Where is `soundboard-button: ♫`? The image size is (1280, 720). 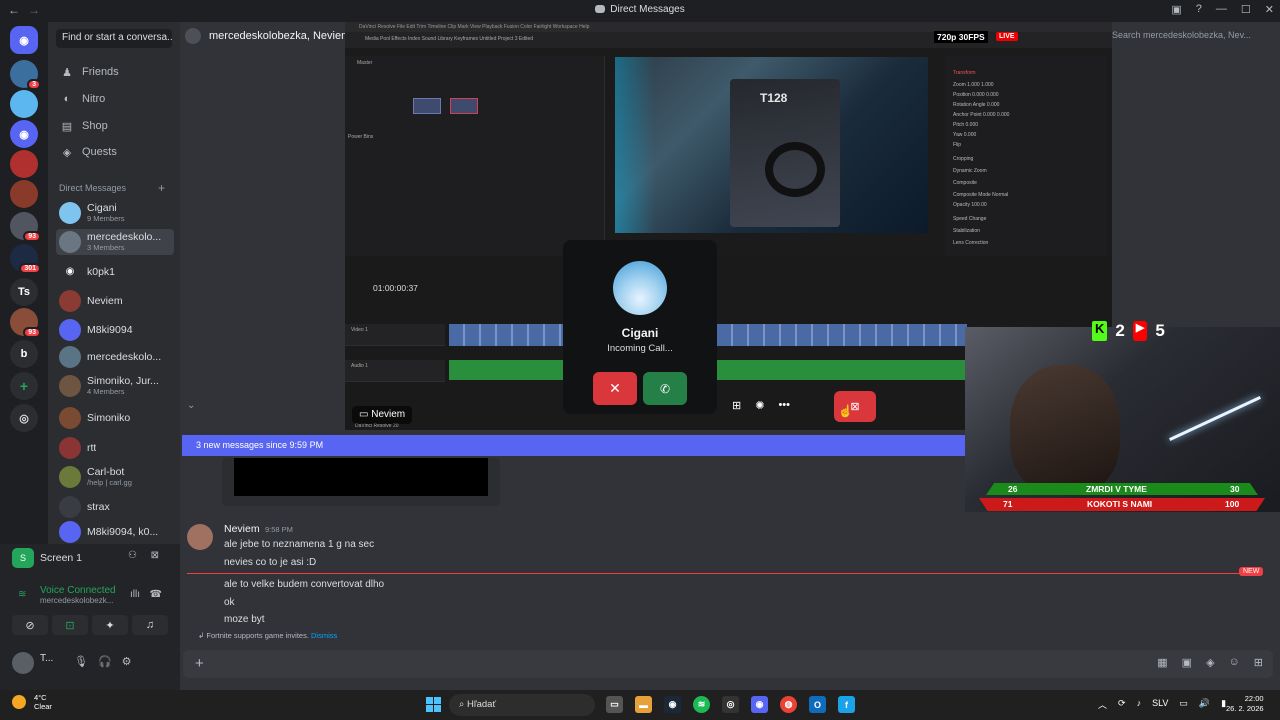 soundboard-button: ♫ is located at coordinates (150, 625).